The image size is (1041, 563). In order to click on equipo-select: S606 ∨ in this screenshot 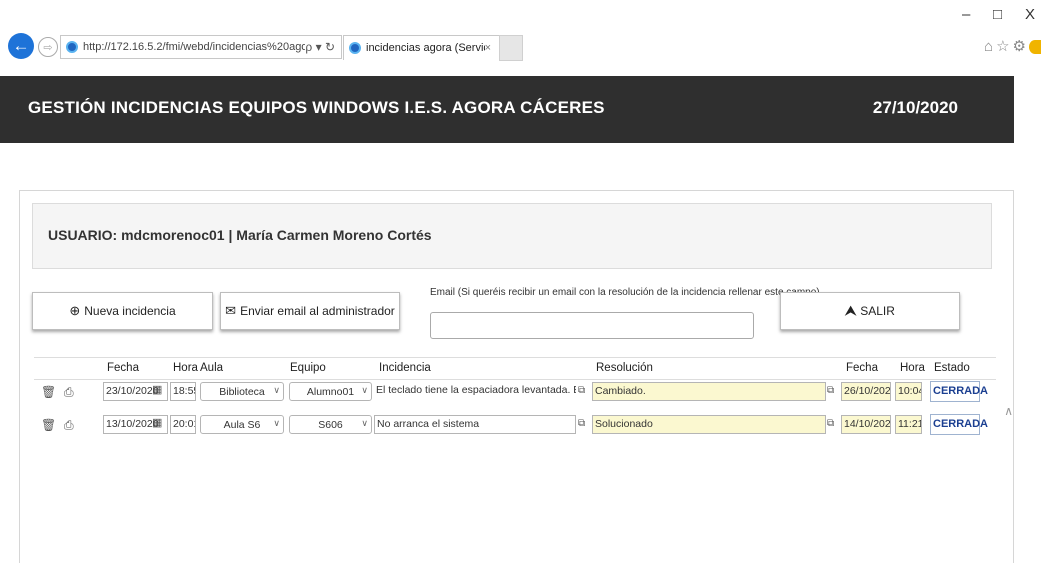, I will do `click(330, 424)`.